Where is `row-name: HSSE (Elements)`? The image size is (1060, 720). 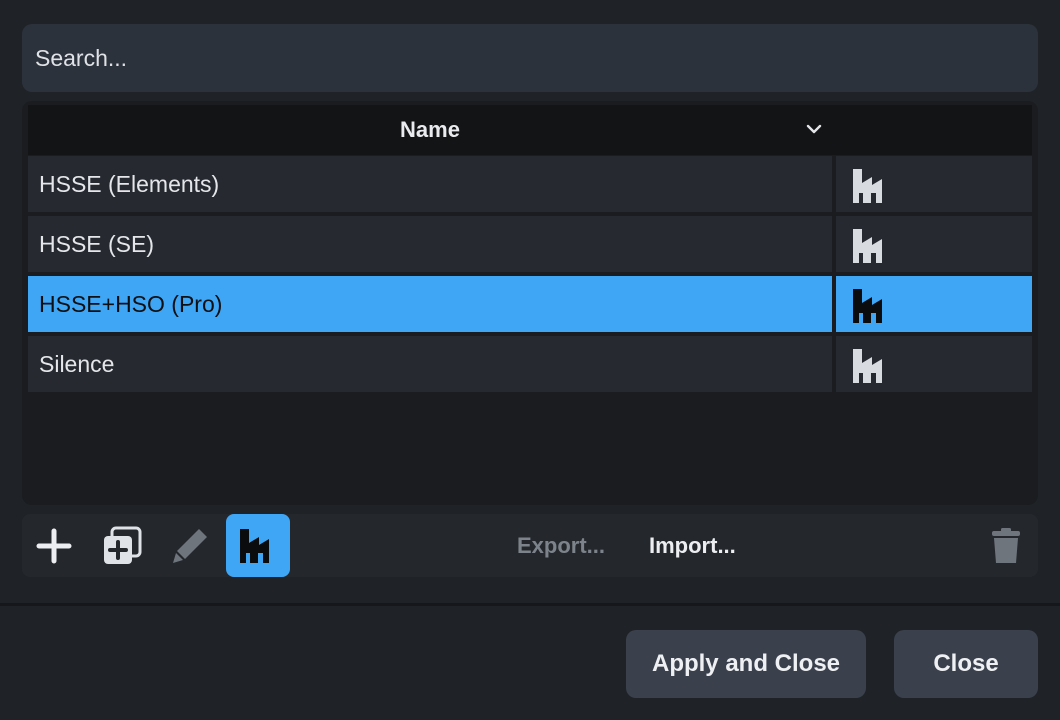 row-name: HSSE (Elements) is located at coordinates (430, 184).